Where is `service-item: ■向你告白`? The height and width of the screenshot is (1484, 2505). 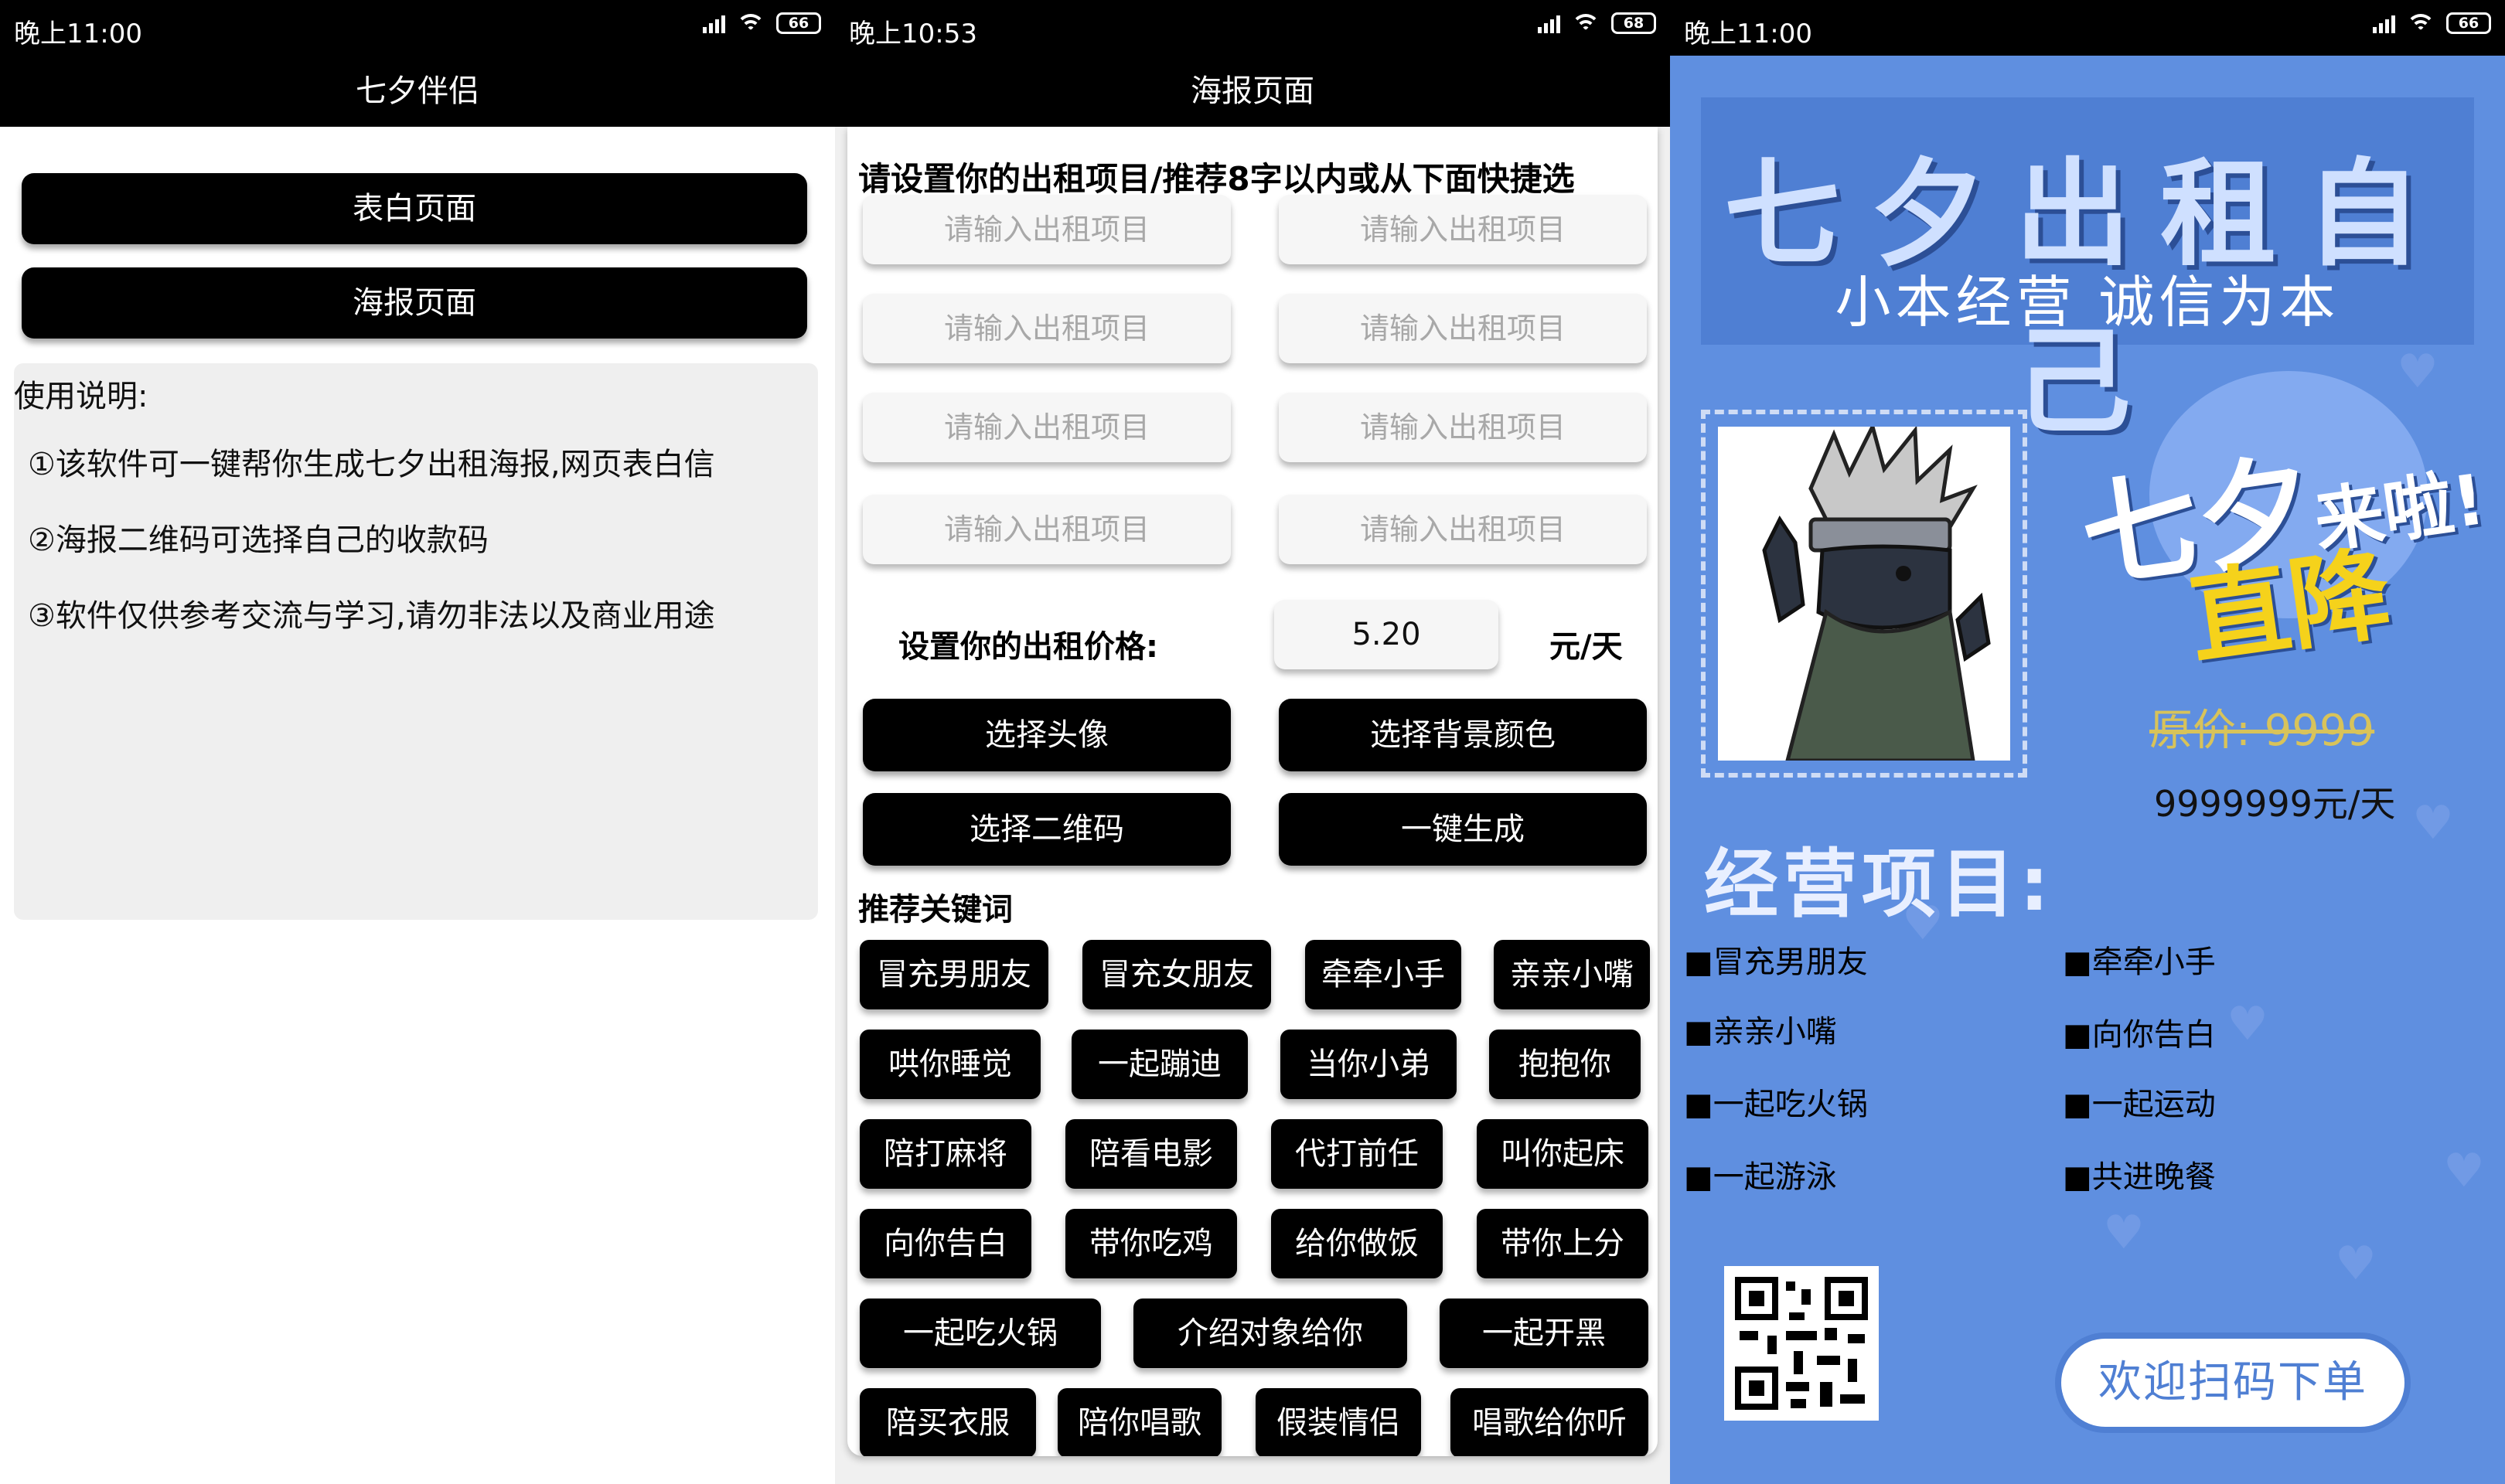 service-item: ■向你告白 is located at coordinates (2139, 1035).